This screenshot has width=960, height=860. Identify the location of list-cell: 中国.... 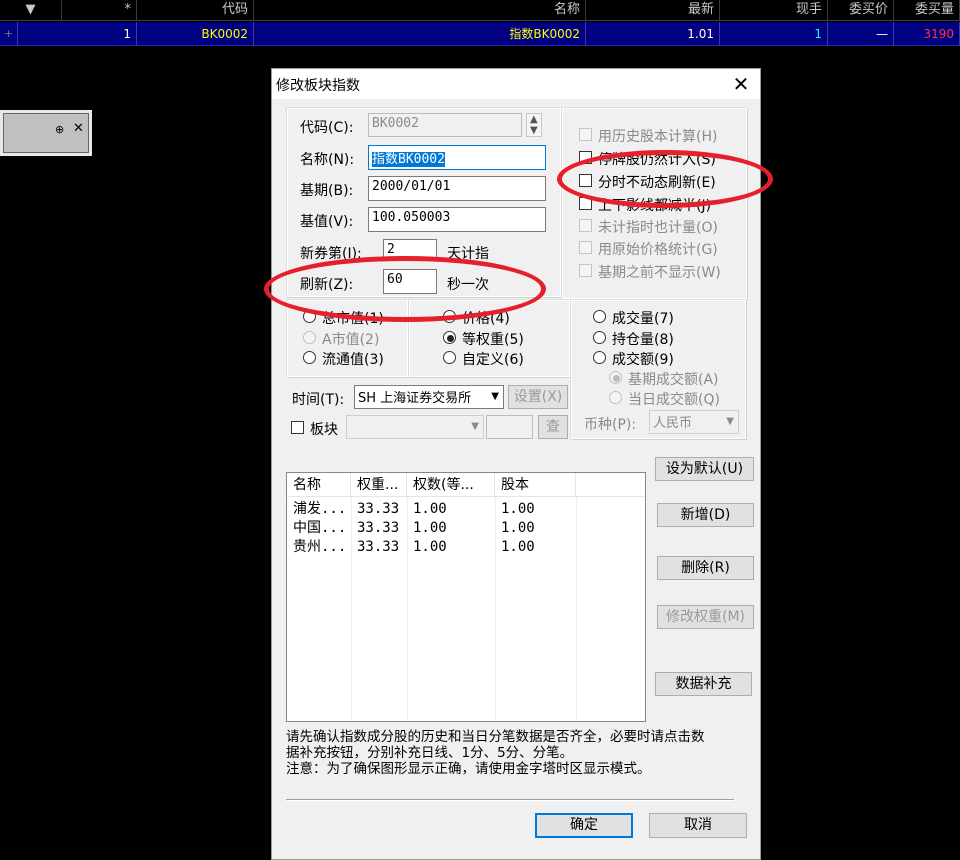
(319, 528).